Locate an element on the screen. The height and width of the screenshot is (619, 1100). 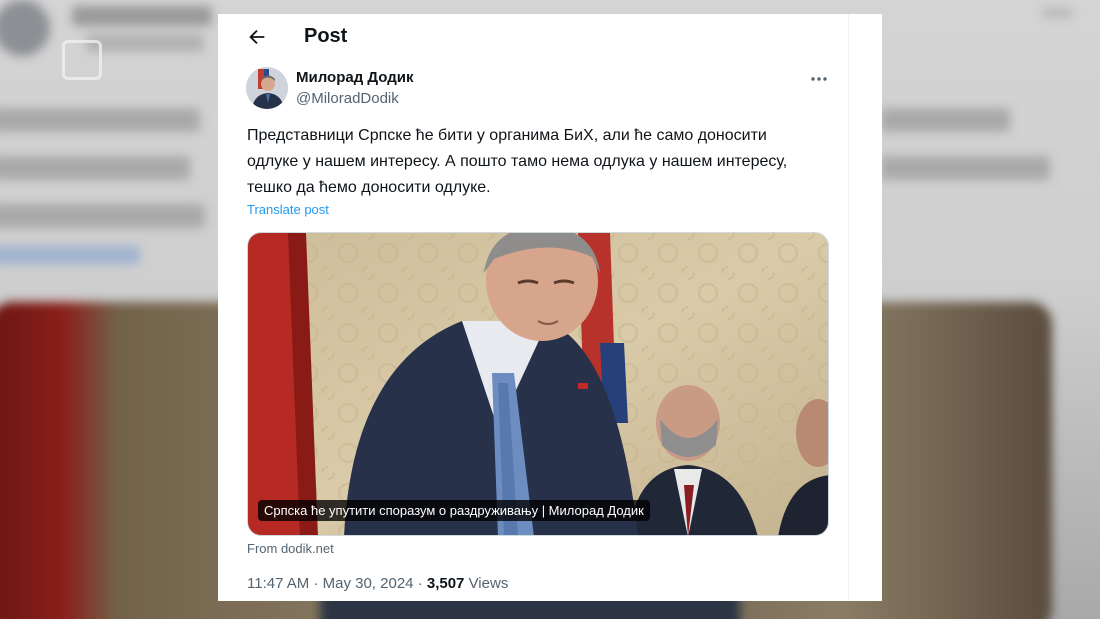
author-avatar is located at coordinates (267, 88).